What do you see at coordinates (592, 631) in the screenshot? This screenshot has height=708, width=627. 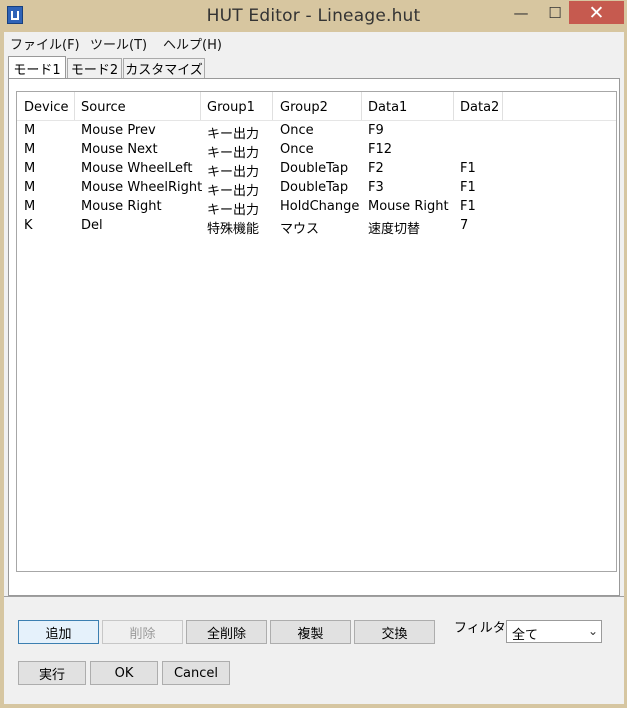 I see `chevron-down-icon: ⌄` at bounding box center [592, 631].